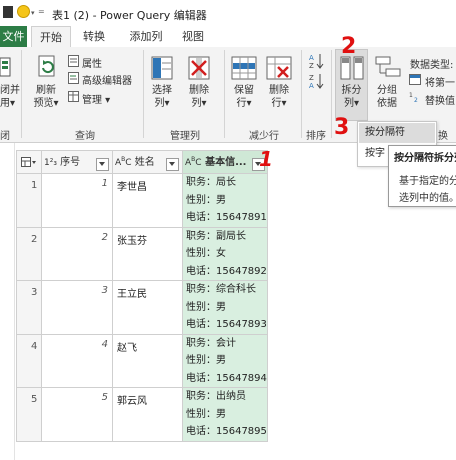 This screenshot has height=460, width=456. What do you see at coordinates (162, 90) in the screenshot?
I see `choose-columns-label-1: 选择` at bounding box center [162, 90].